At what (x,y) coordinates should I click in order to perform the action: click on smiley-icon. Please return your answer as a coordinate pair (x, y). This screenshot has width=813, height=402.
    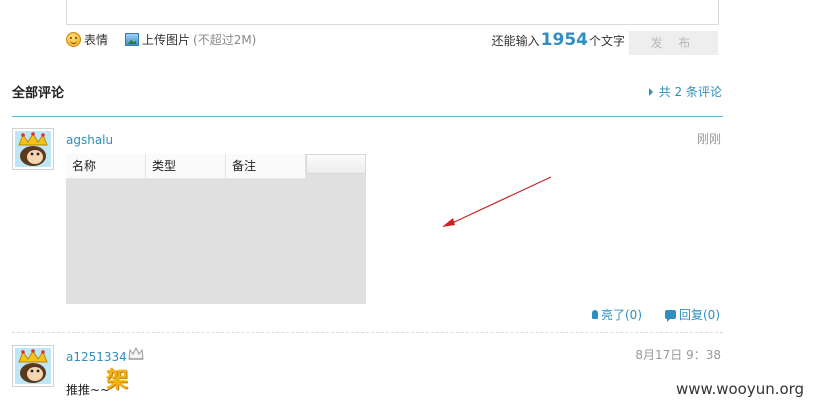
    Looking at the image, I should click on (73, 39).